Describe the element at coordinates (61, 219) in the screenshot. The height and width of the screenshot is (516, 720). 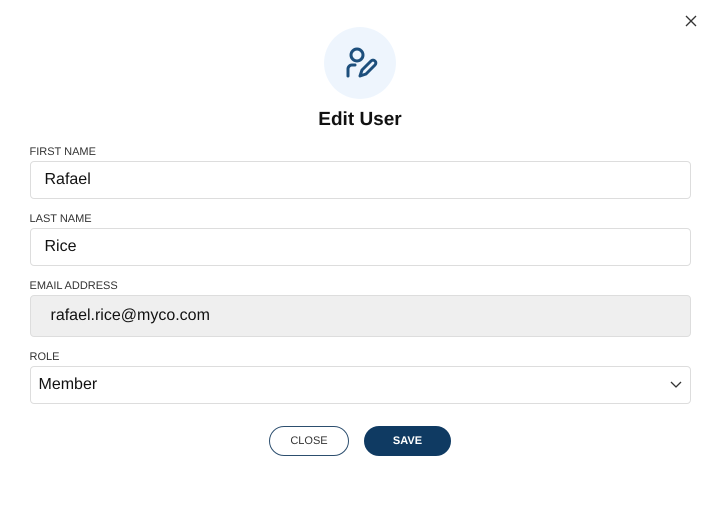
I see `field-label: LAST NAME` at that location.